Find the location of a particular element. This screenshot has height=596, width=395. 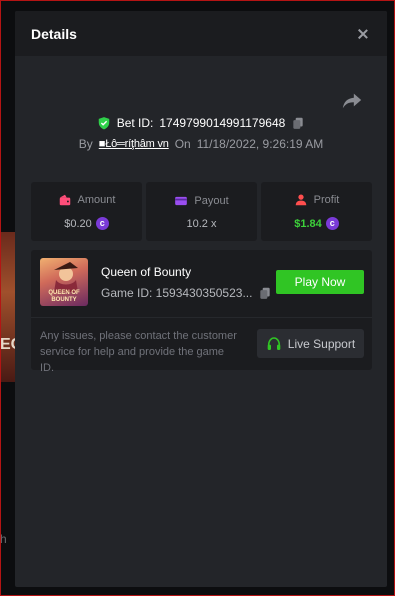

bet-id-value: 1749799014991179648 is located at coordinates (222, 123).